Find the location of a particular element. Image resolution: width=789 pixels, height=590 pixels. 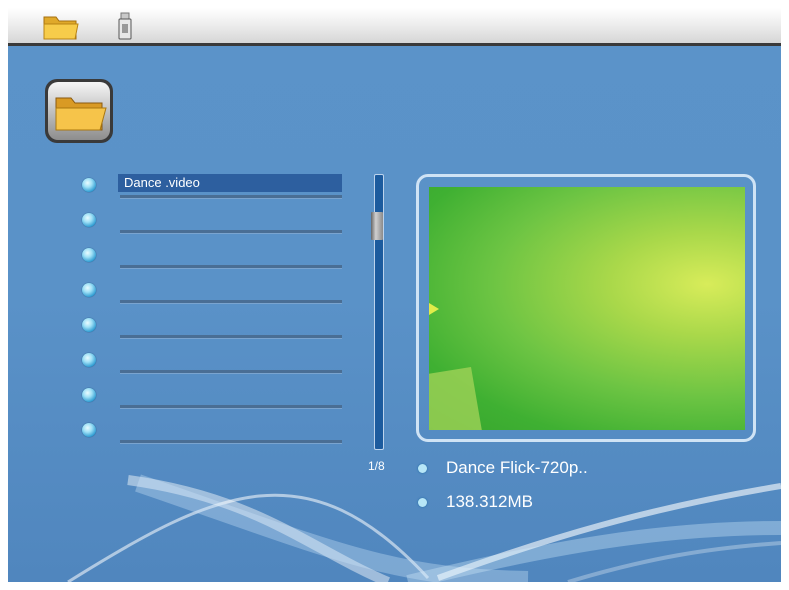

folder-icon is located at coordinates (61, 27).